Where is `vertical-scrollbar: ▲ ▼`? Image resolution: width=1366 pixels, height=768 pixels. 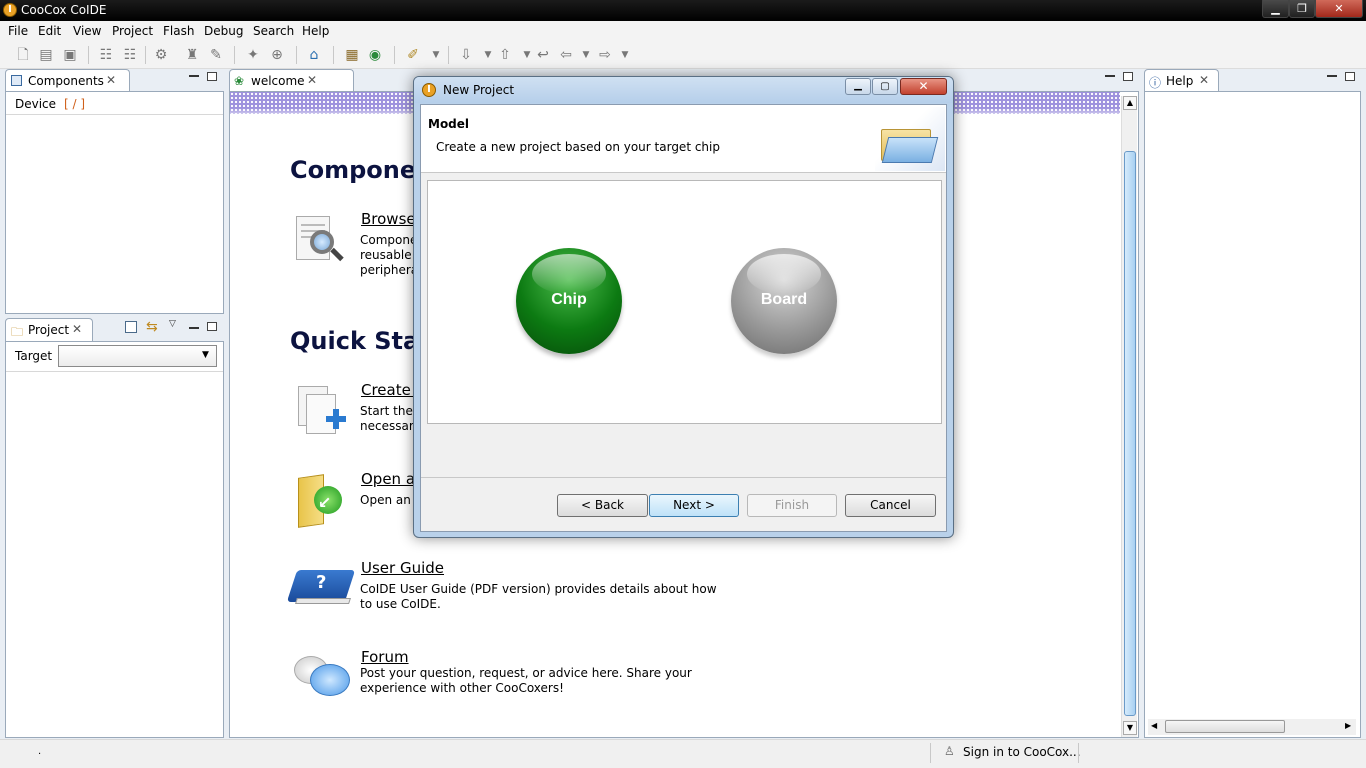 vertical-scrollbar: ▲ ▼ is located at coordinates (1129, 416).